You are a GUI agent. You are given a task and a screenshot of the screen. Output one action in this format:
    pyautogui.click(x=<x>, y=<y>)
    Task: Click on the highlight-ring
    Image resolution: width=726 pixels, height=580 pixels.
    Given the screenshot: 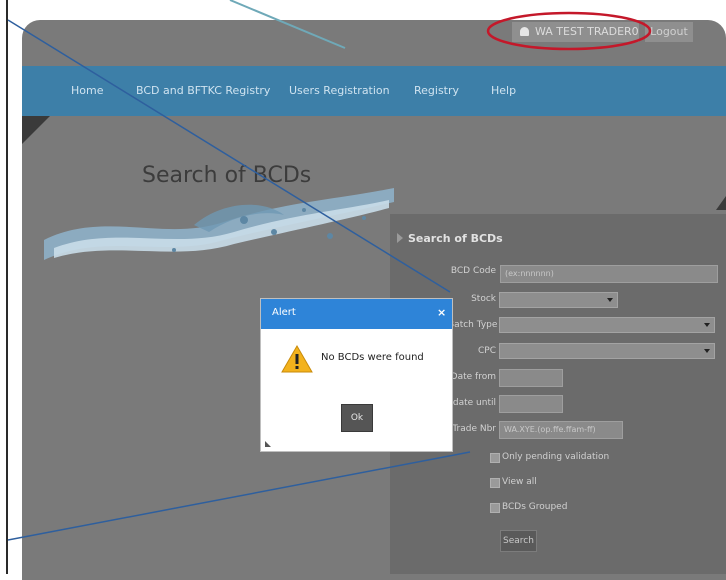 What is the action you would take?
    pyautogui.click(x=569, y=31)
    